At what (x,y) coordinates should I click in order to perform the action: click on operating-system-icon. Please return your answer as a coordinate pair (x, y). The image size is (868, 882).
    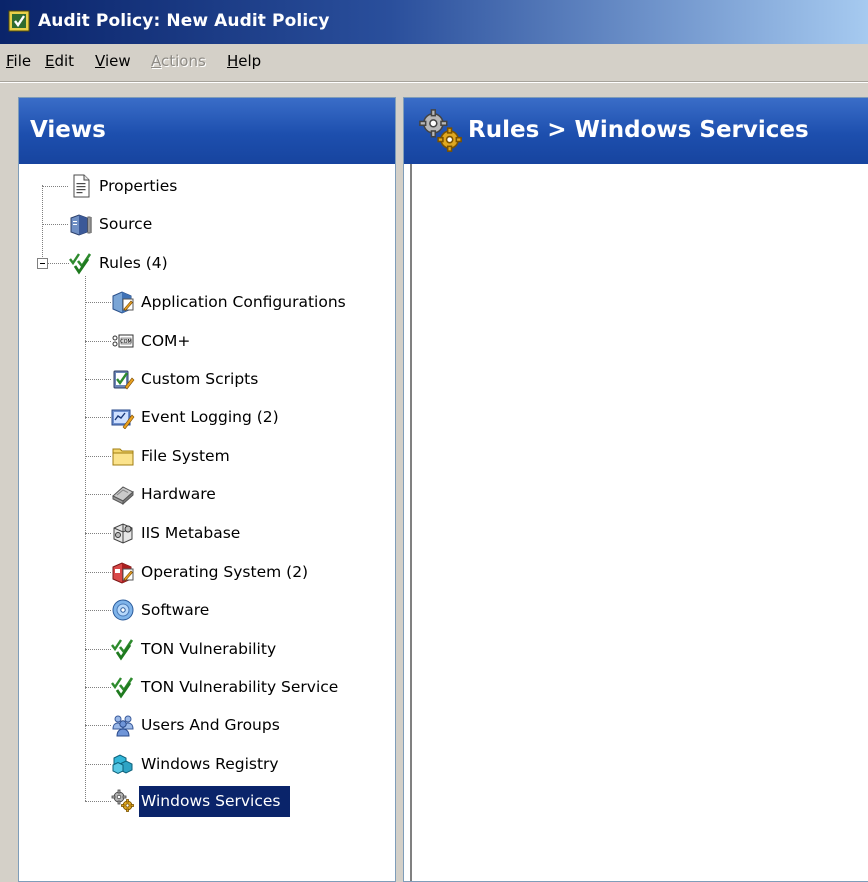
    Looking at the image, I should click on (123, 572).